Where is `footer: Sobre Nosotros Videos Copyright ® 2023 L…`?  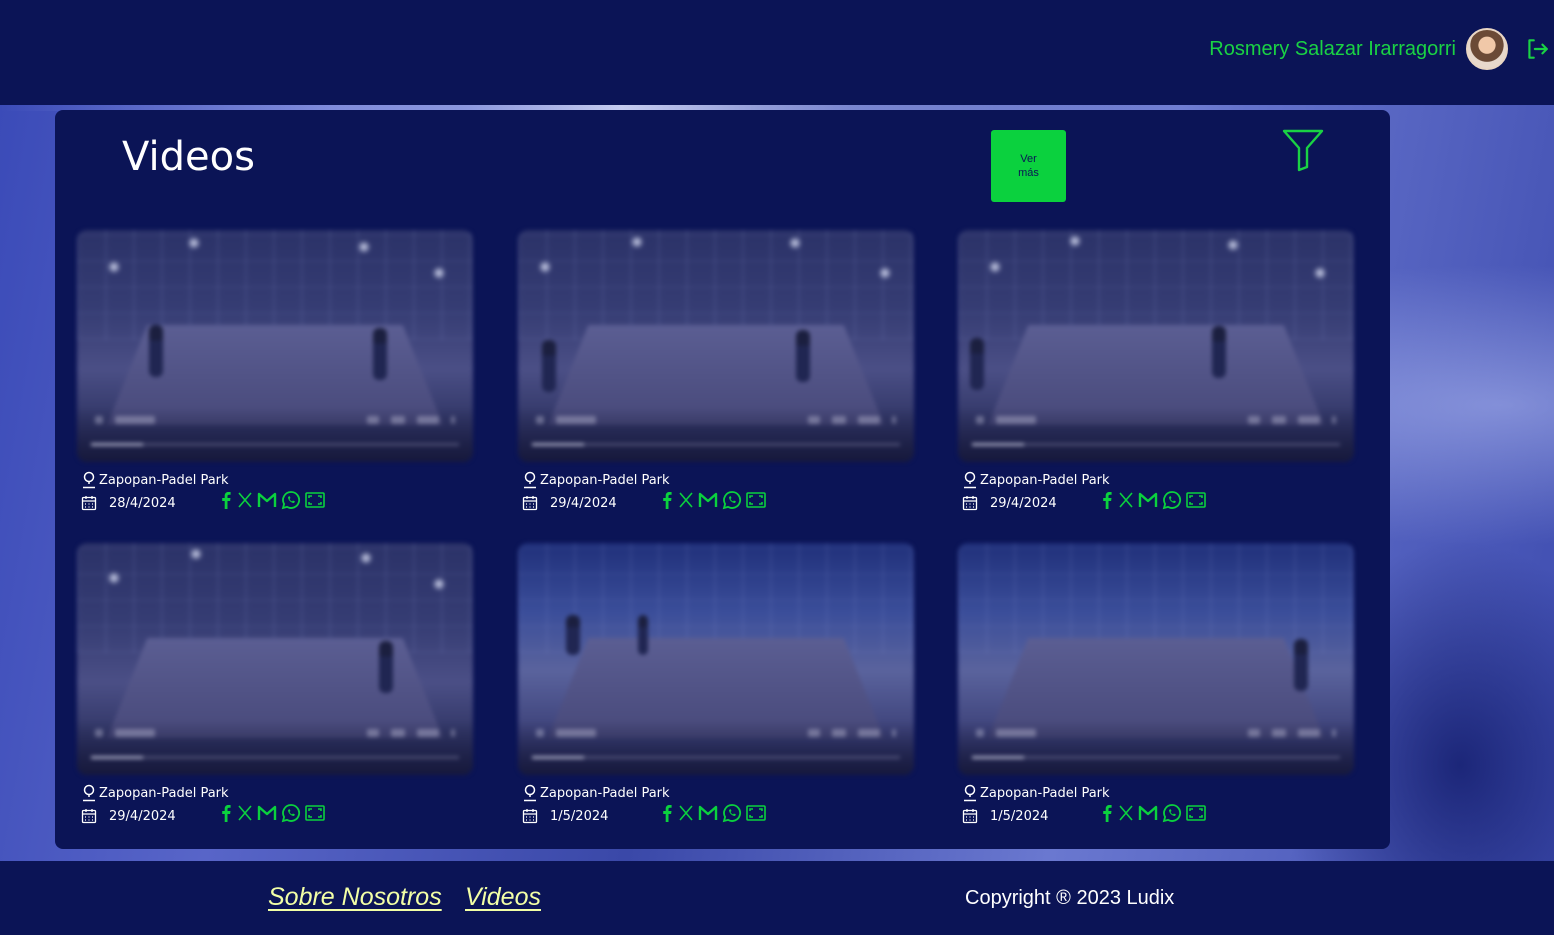
footer: Sobre Nosotros Videos Copyright ® 2023 L… is located at coordinates (777, 898).